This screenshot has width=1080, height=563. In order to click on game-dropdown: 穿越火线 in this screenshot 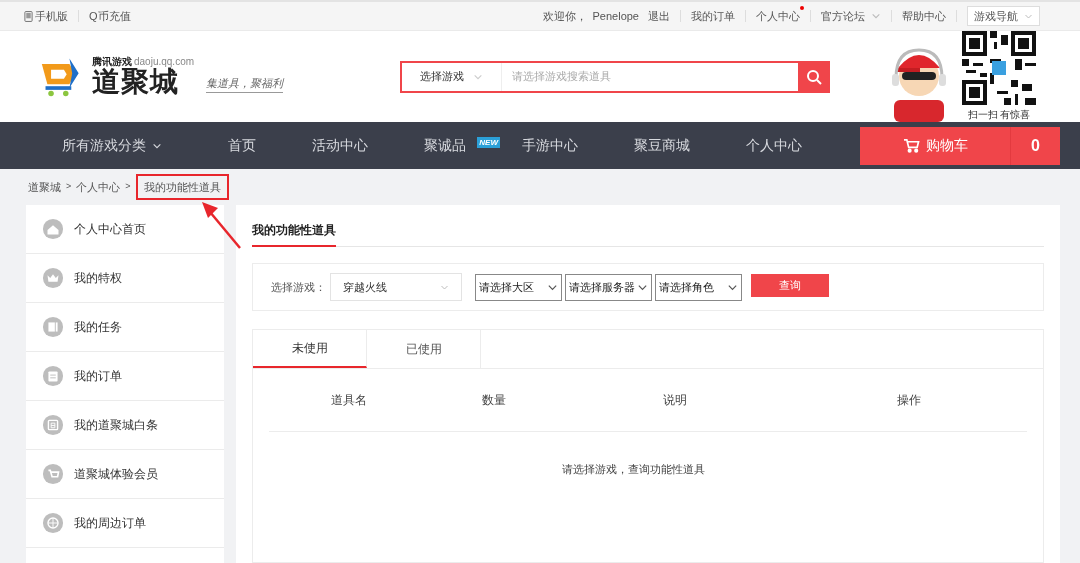, I will do `click(396, 287)`.